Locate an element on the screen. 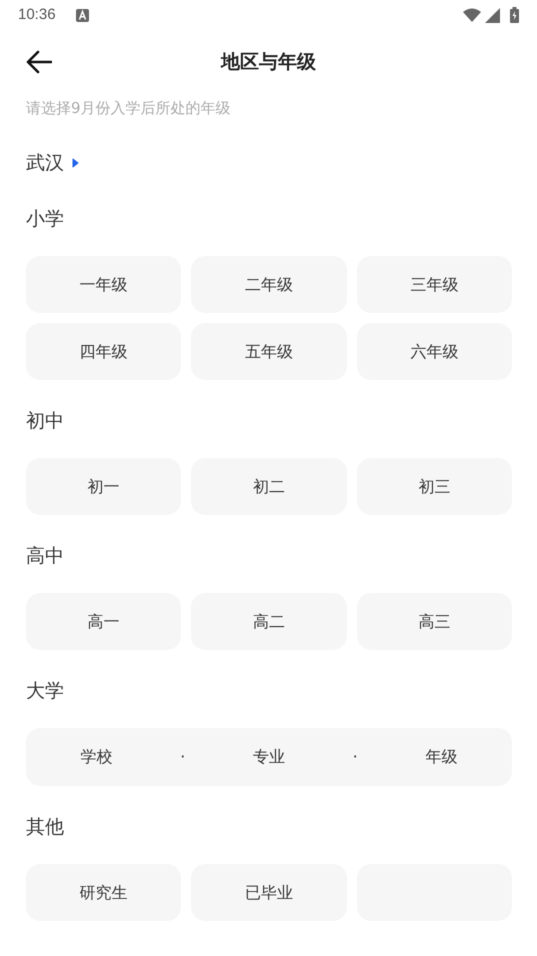  section-heading: 其他 is located at coordinates (45, 827).